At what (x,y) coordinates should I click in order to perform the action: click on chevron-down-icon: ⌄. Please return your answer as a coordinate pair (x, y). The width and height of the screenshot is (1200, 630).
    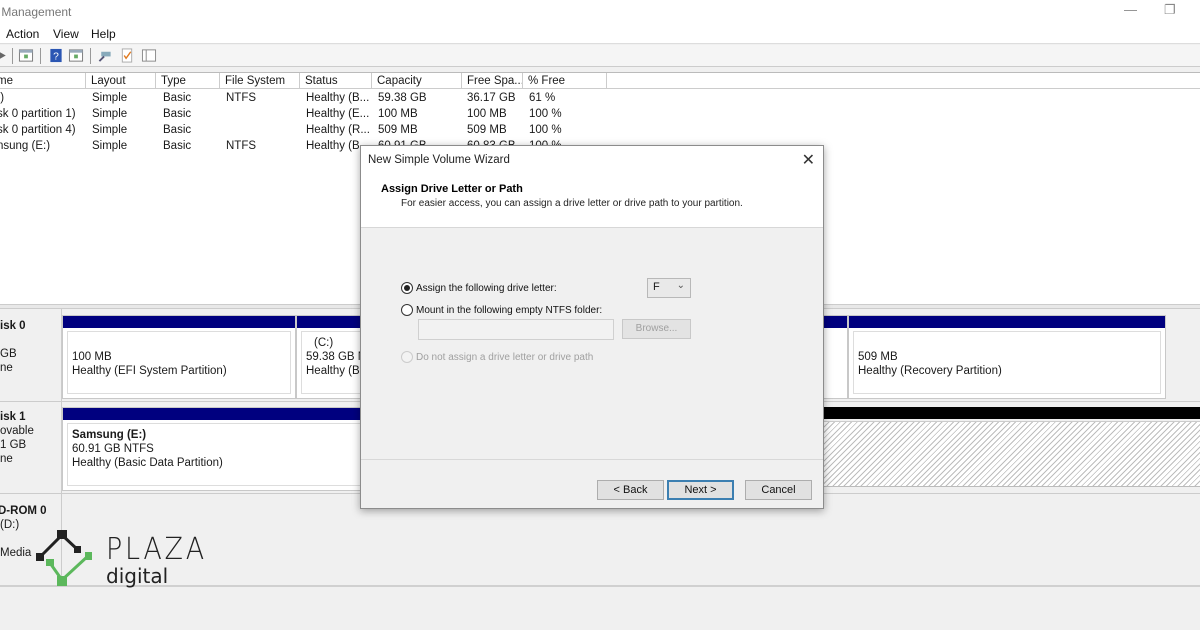
    Looking at the image, I should click on (680, 285).